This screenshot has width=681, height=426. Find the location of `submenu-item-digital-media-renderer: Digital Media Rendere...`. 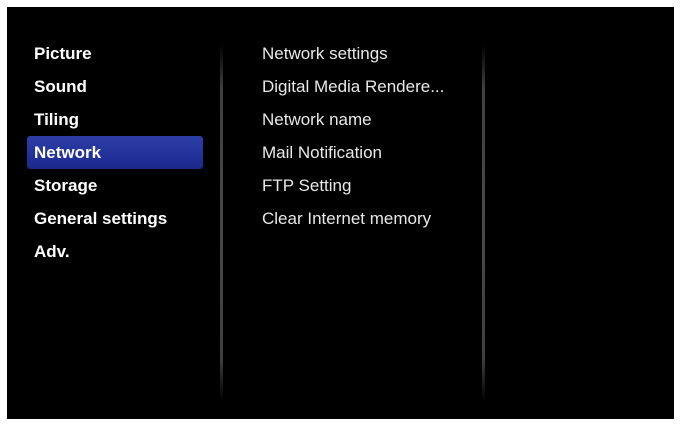

submenu-item-digital-media-renderer: Digital Media Rendere... is located at coordinates (367, 86).